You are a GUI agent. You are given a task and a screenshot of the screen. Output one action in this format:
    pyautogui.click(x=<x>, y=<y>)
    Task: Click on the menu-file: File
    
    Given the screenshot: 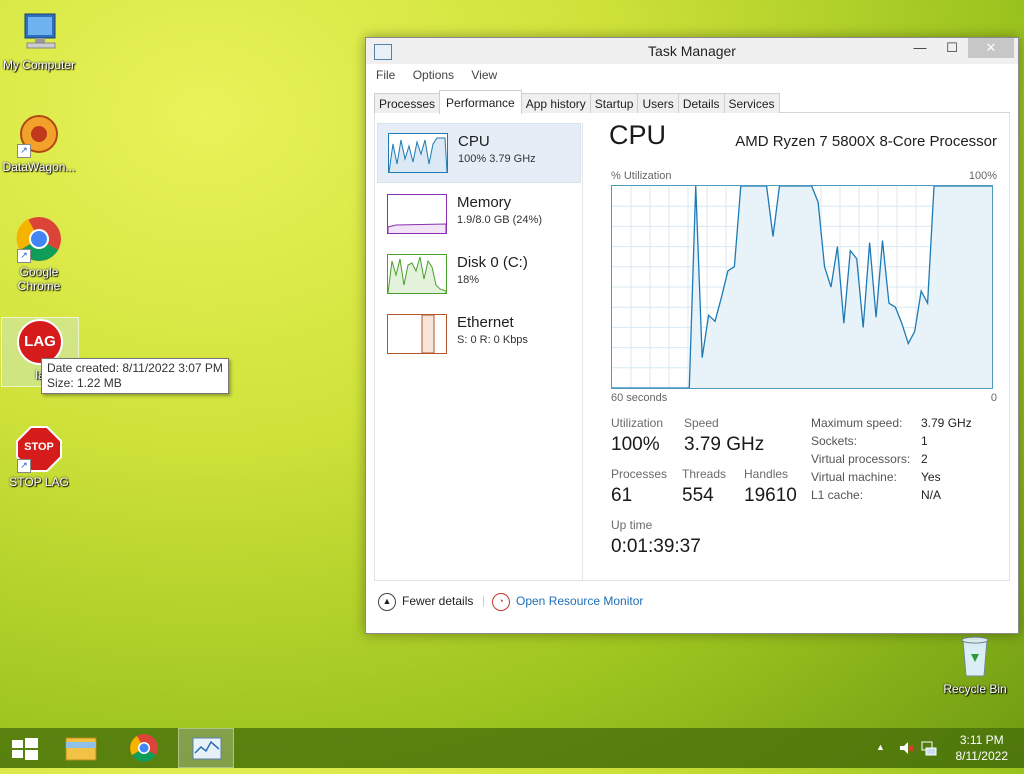 What is the action you would take?
    pyautogui.click(x=385, y=75)
    